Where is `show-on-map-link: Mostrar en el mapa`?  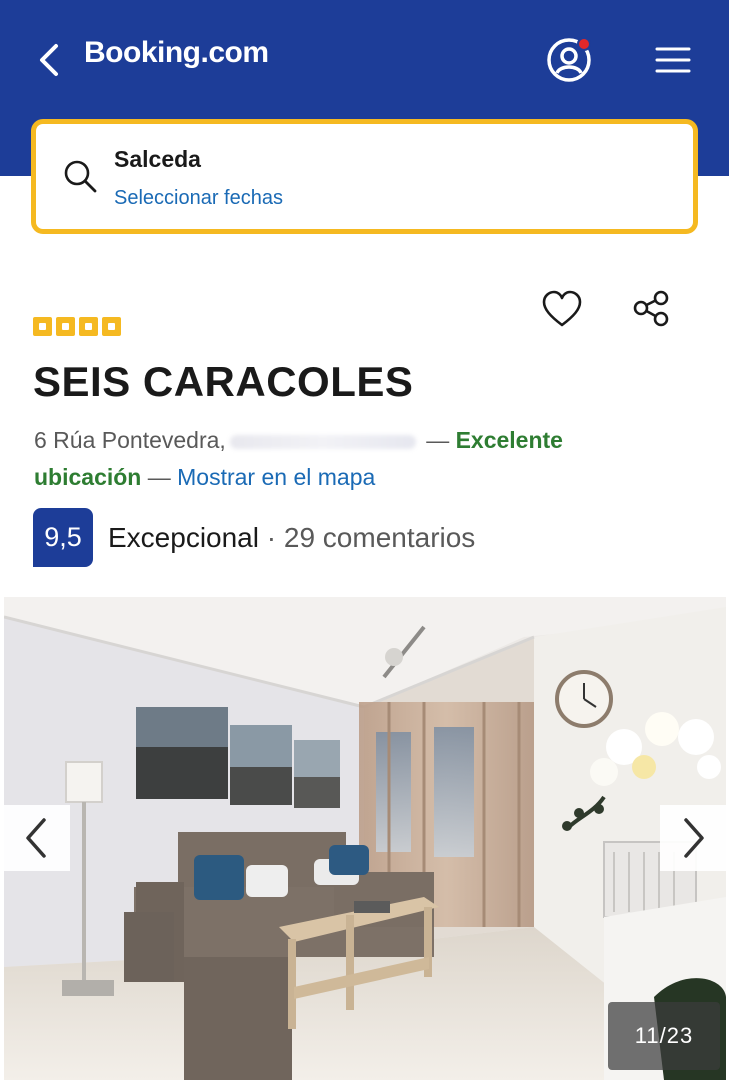 show-on-map-link: Mostrar en el mapa is located at coordinates (276, 477).